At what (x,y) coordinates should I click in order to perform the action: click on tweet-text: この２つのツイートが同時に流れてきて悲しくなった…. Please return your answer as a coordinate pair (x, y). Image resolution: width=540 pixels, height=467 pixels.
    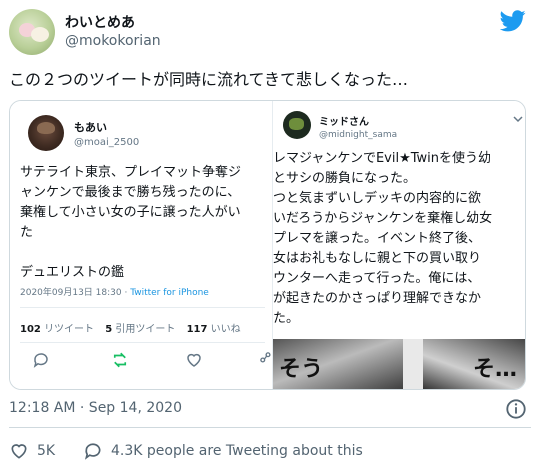
    Looking at the image, I should click on (209, 79).